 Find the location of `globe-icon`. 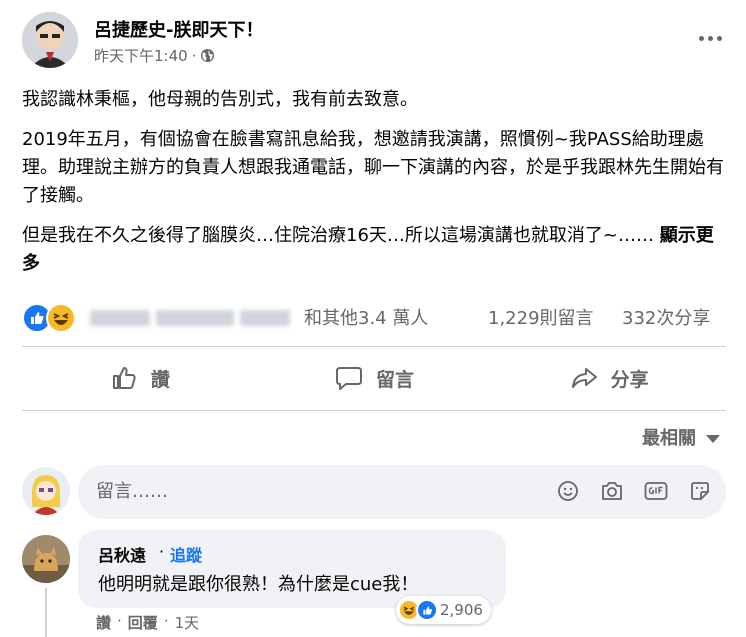

globe-icon is located at coordinates (208, 55).